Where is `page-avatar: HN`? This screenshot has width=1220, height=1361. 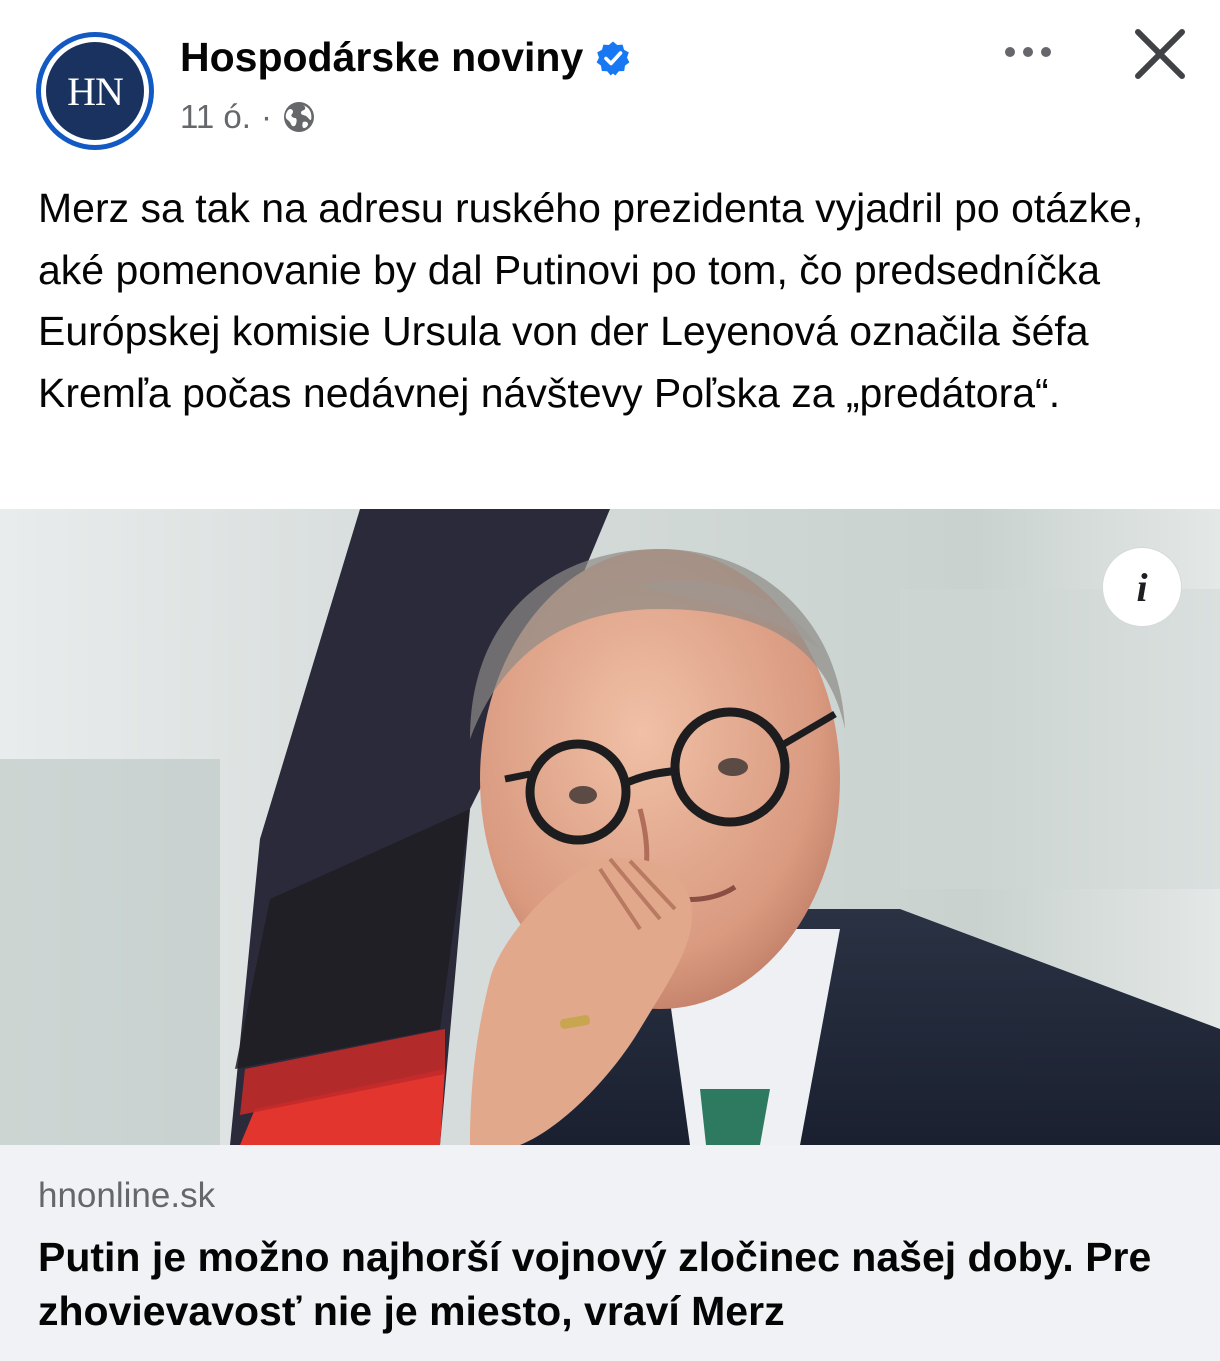 page-avatar: HN is located at coordinates (95, 91).